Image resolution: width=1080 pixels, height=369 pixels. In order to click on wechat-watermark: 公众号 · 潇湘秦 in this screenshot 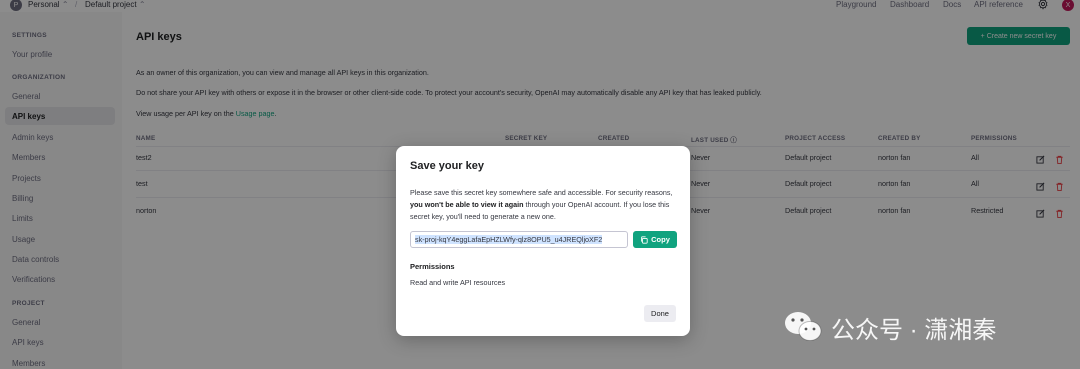, I will do `click(889, 327)`.